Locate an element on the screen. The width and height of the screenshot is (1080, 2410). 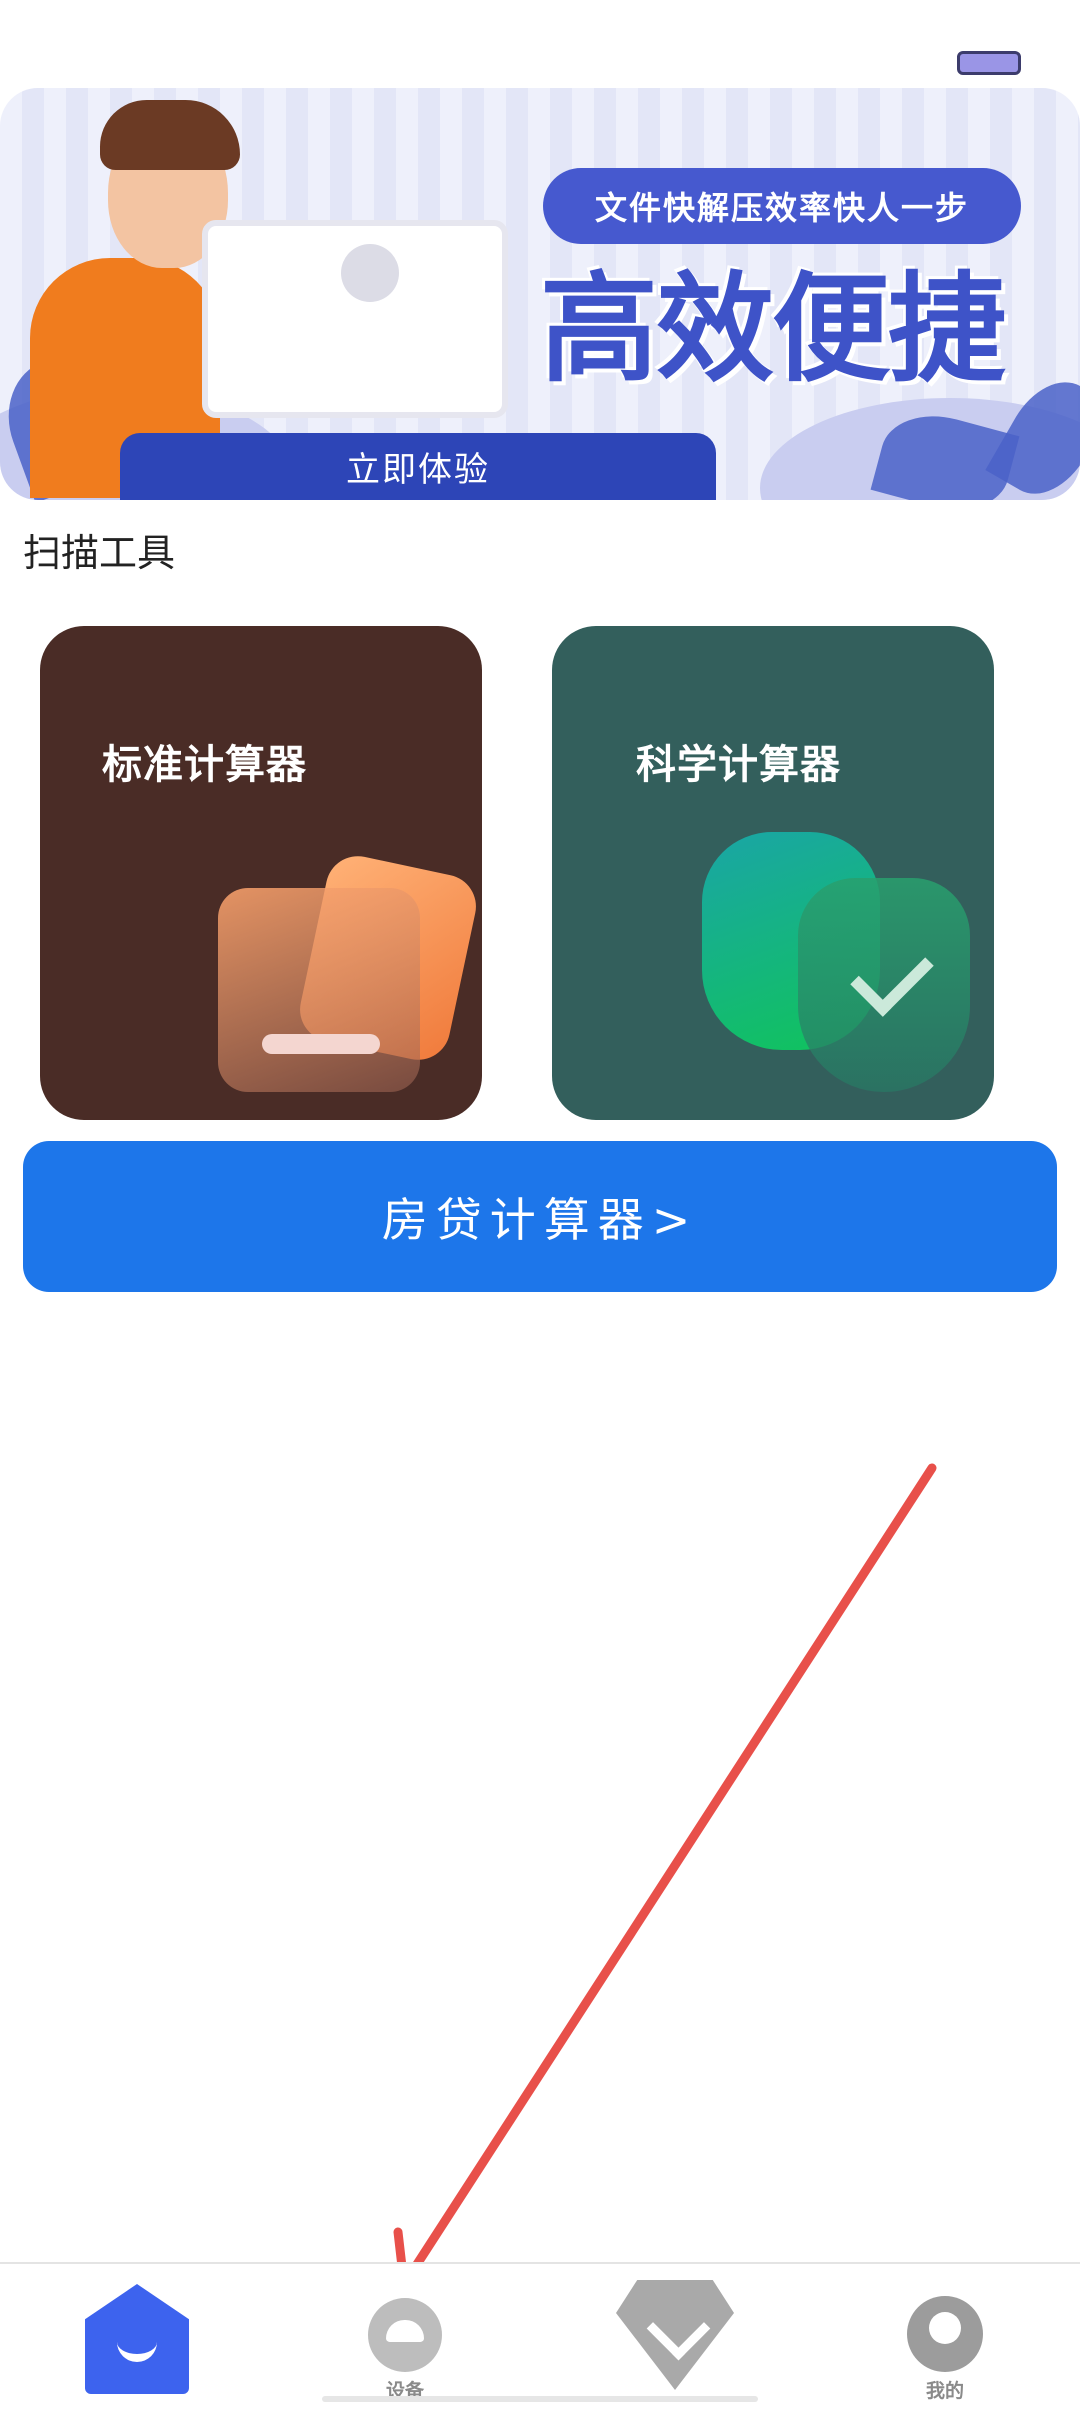
home-smile is located at coordinates (137, 2348).